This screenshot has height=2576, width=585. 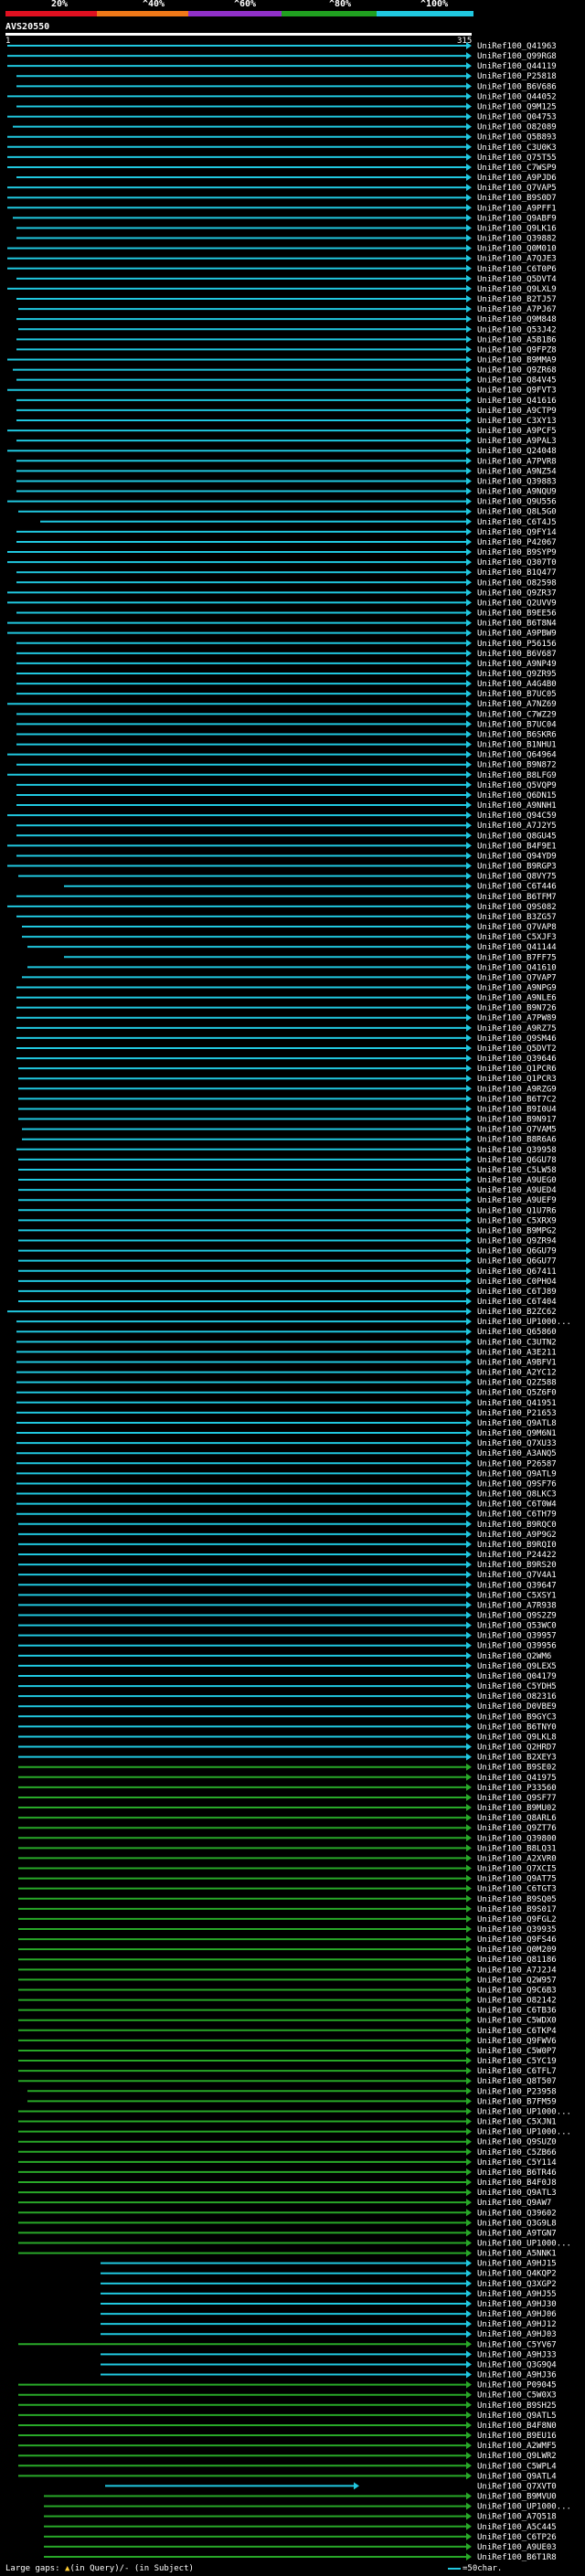 I want to click on hit-label: UniRef100_Q9ABF9, so click(x=517, y=218).